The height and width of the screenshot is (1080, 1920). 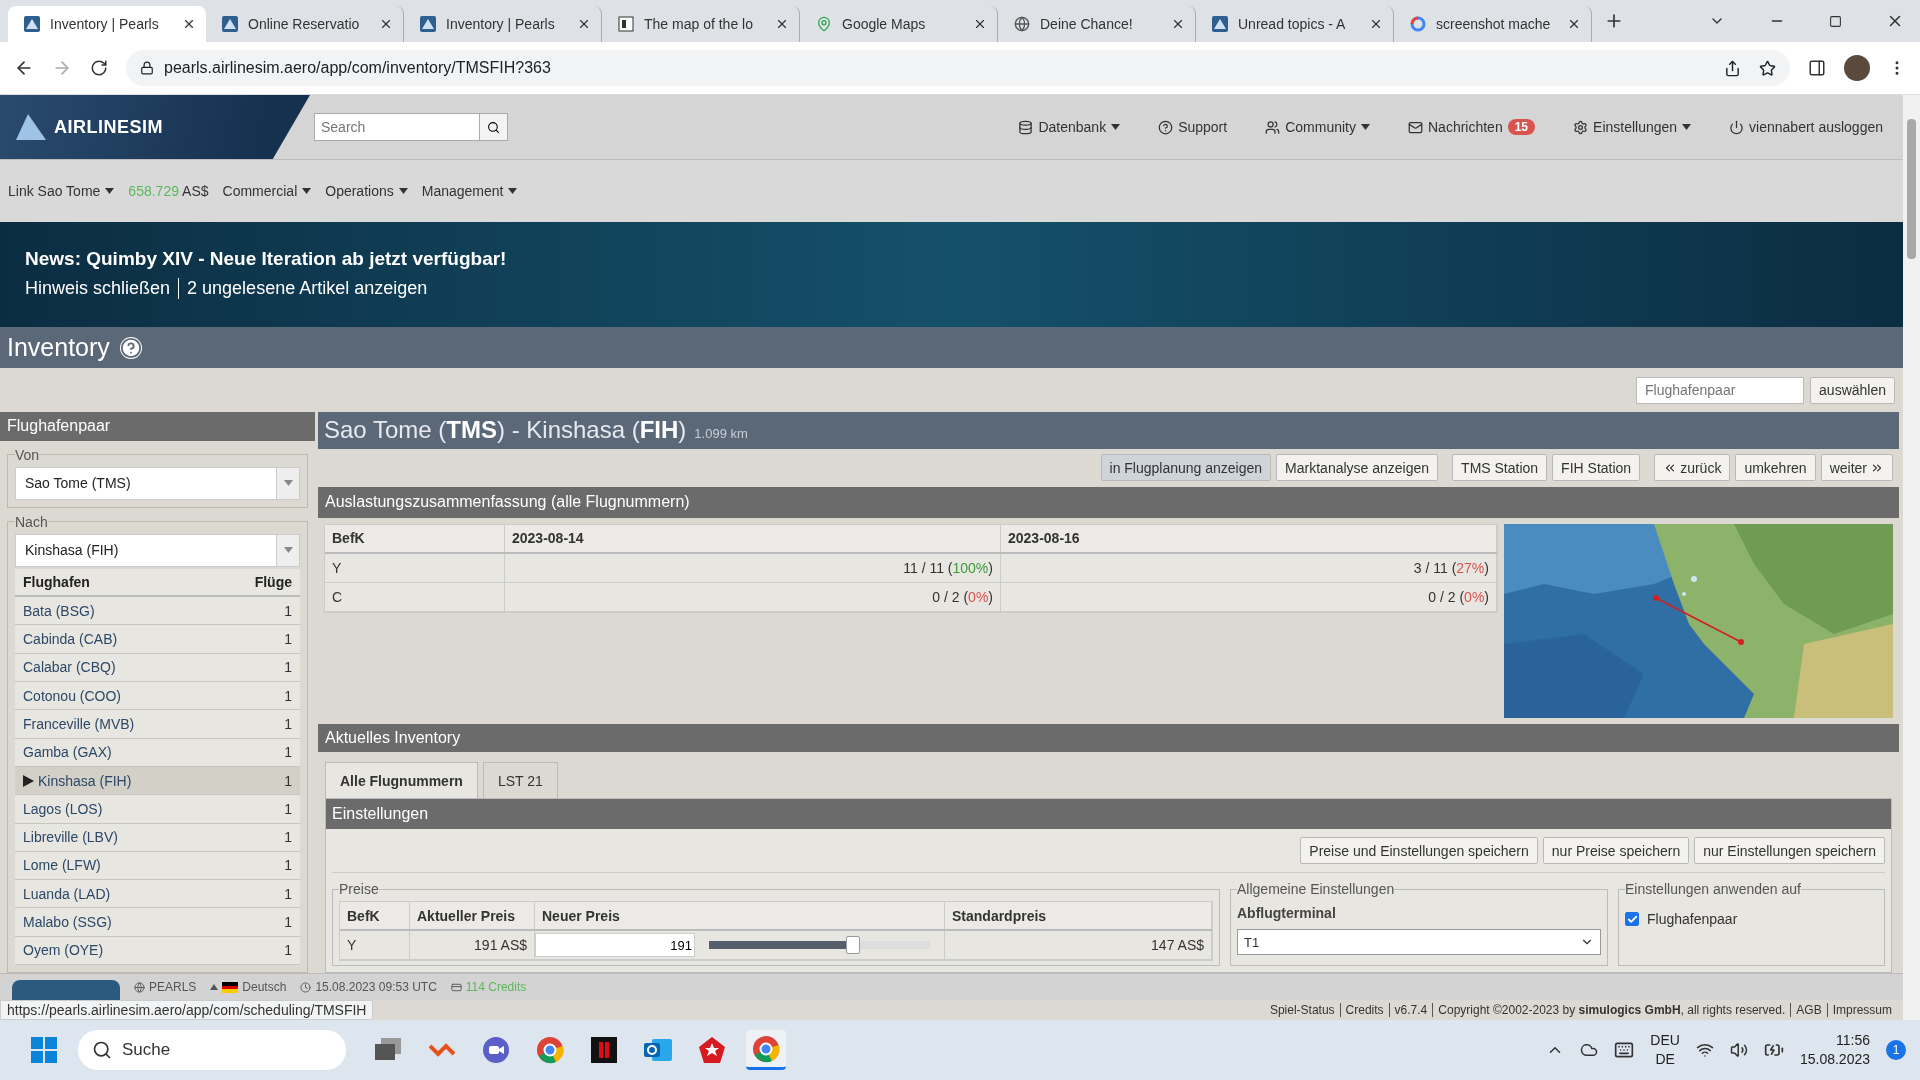 I want to click on search-field: Suche, so click(x=212, y=1050).